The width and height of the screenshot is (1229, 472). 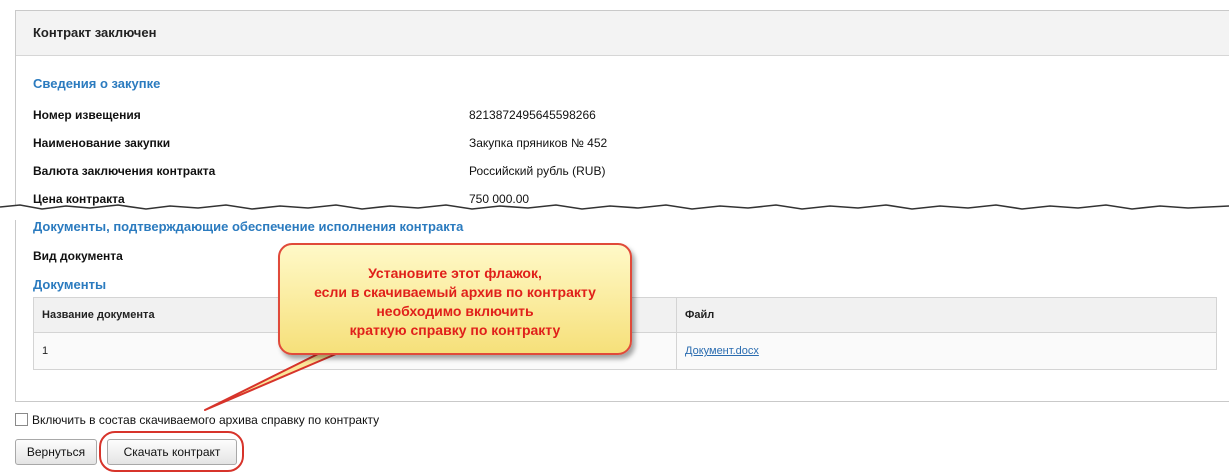 What do you see at coordinates (102, 143) in the screenshot?
I see `purchase-name-label: Наименование закупки` at bounding box center [102, 143].